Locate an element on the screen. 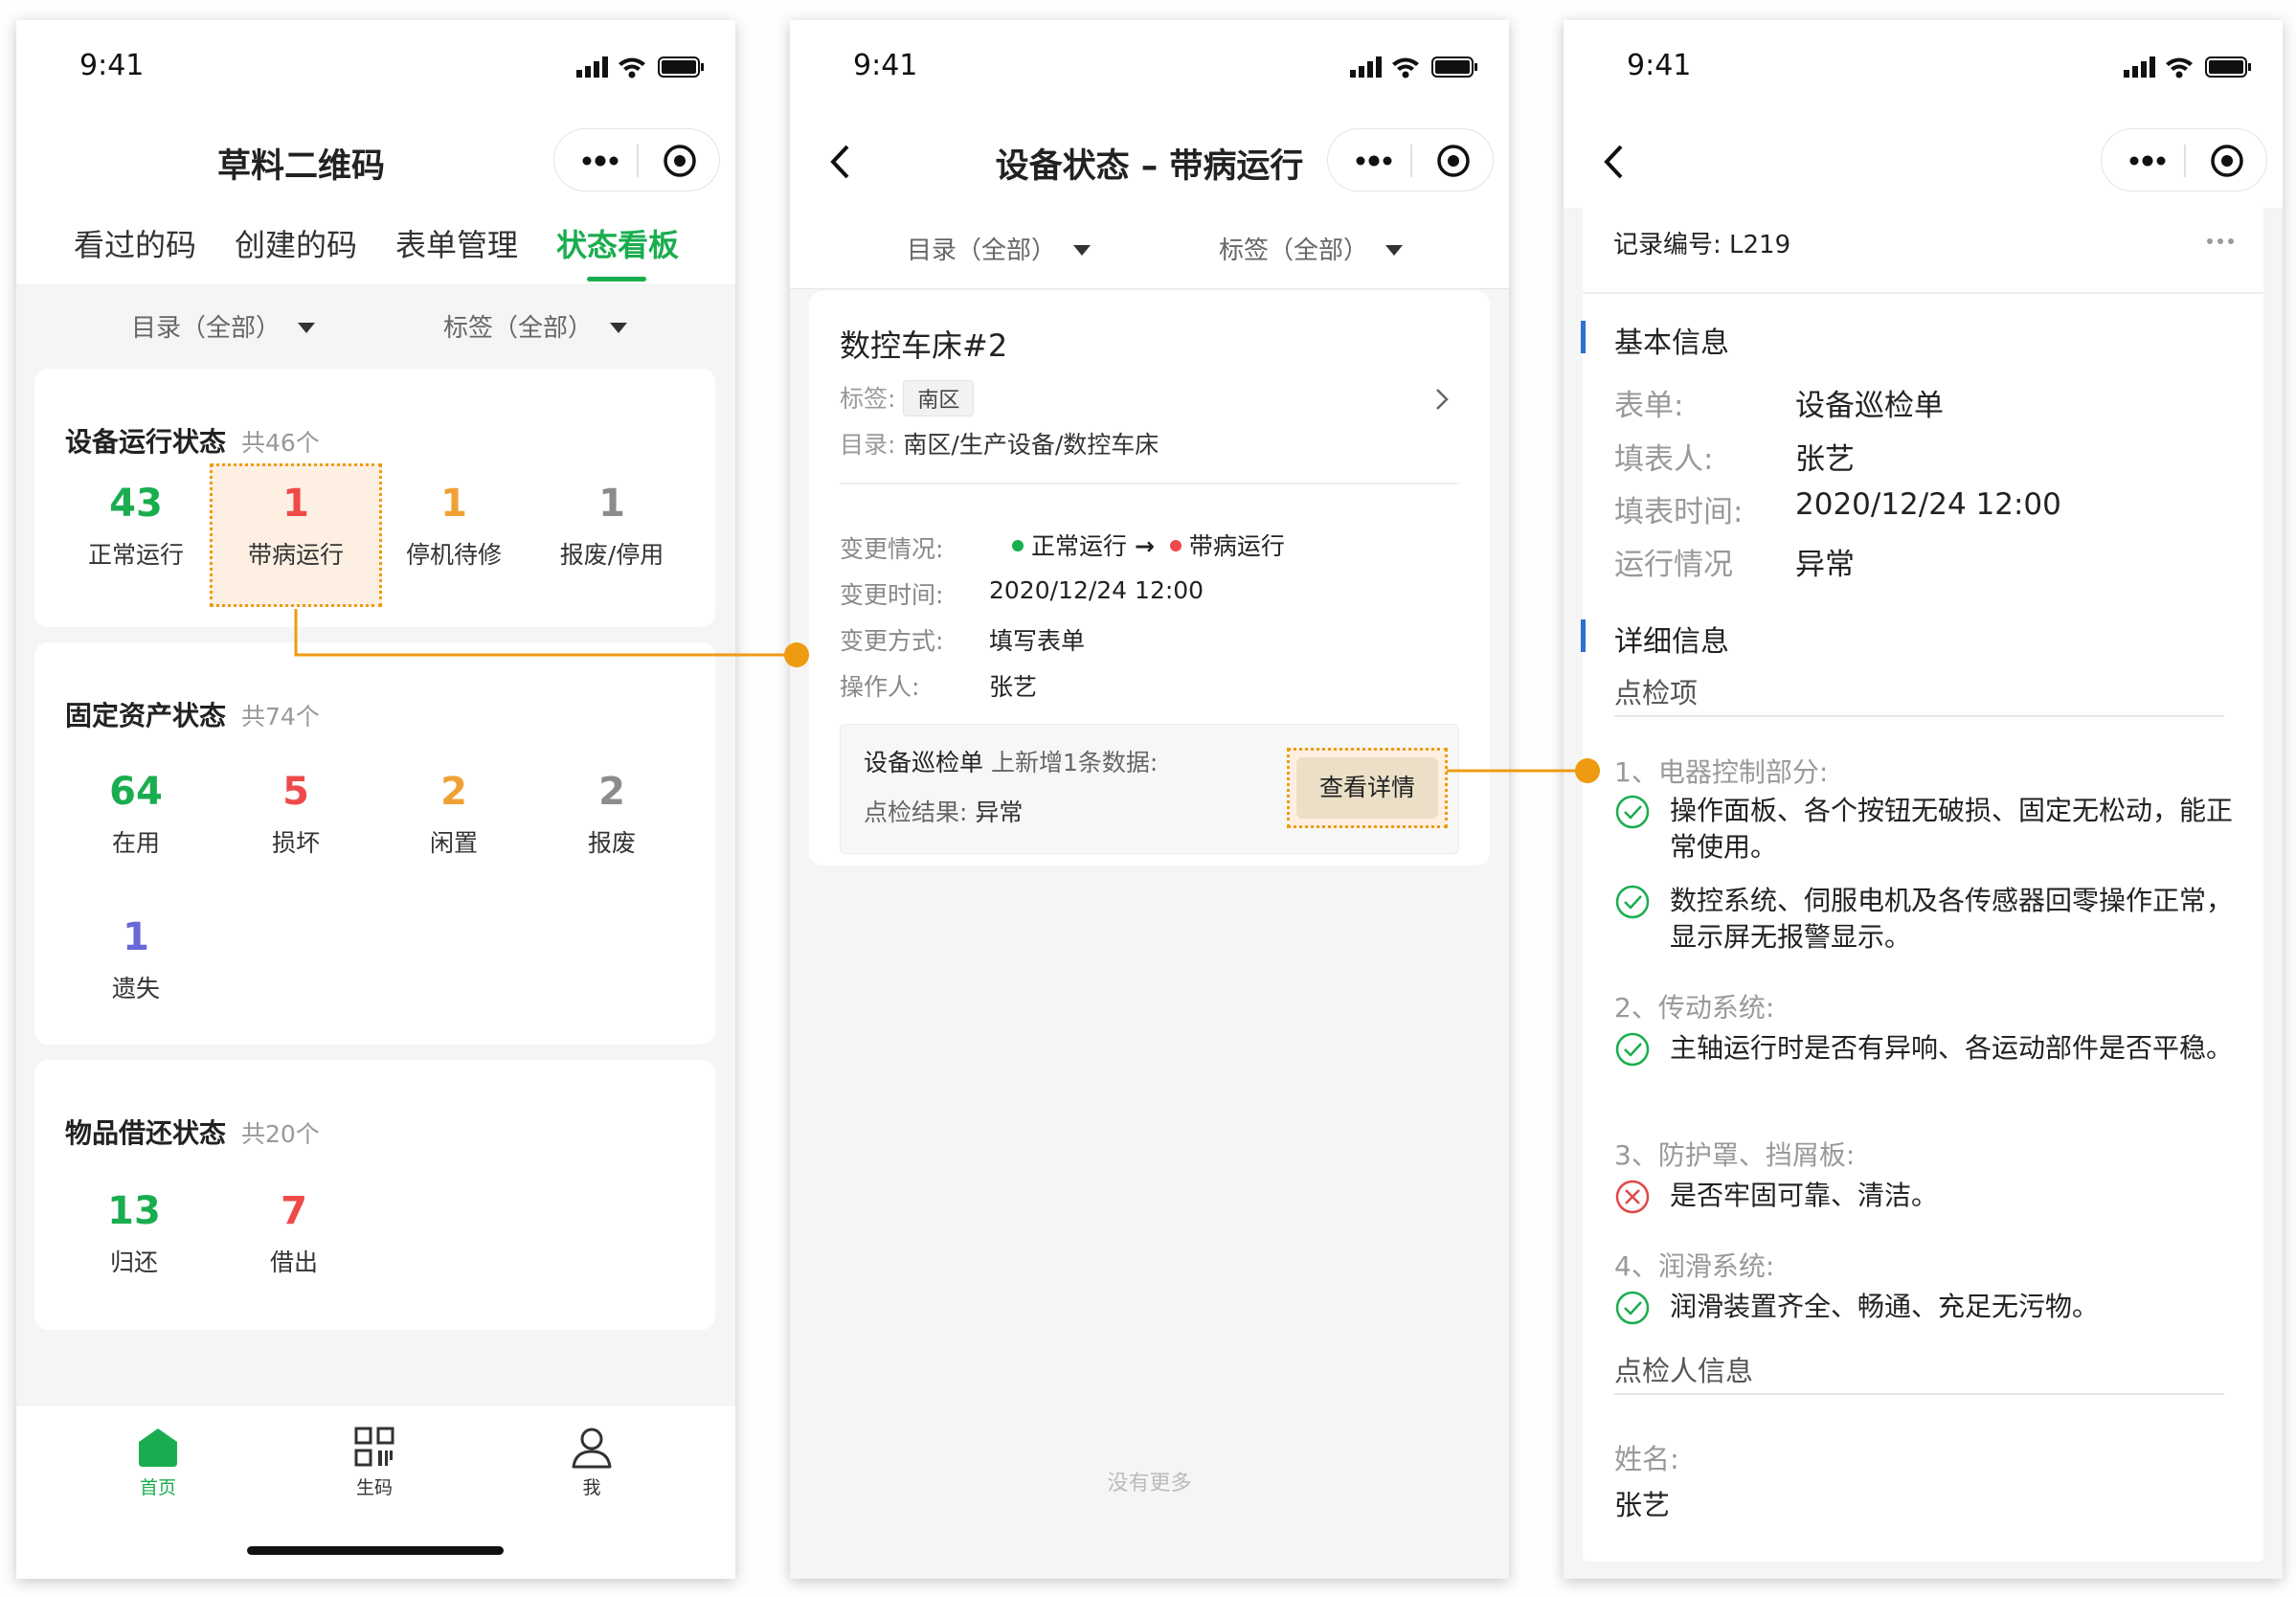 The image size is (2296, 1597). basic-value: 张艺 is located at coordinates (1825, 460).